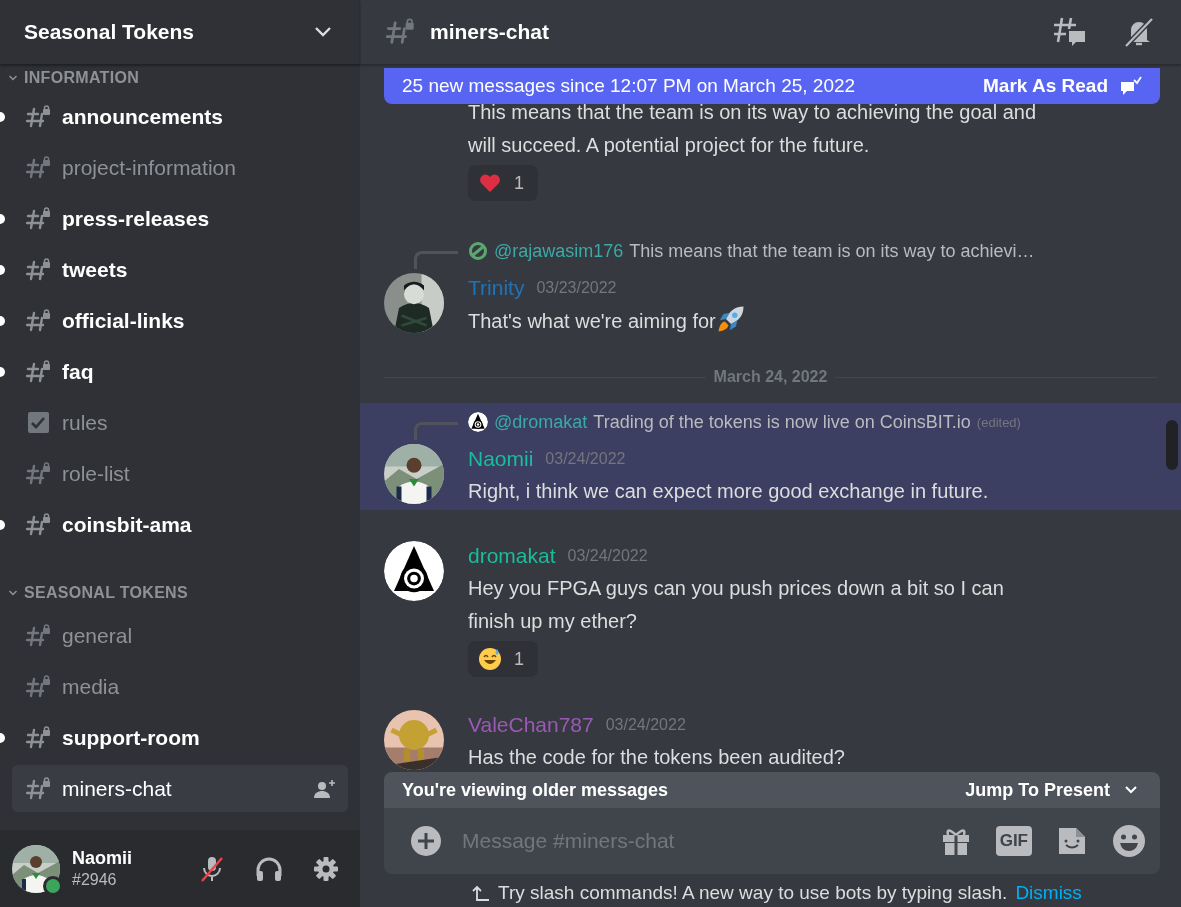 This screenshot has height=907, width=1181. What do you see at coordinates (180, 635) in the screenshot?
I see `channel-item: general` at bounding box center [180, 635].